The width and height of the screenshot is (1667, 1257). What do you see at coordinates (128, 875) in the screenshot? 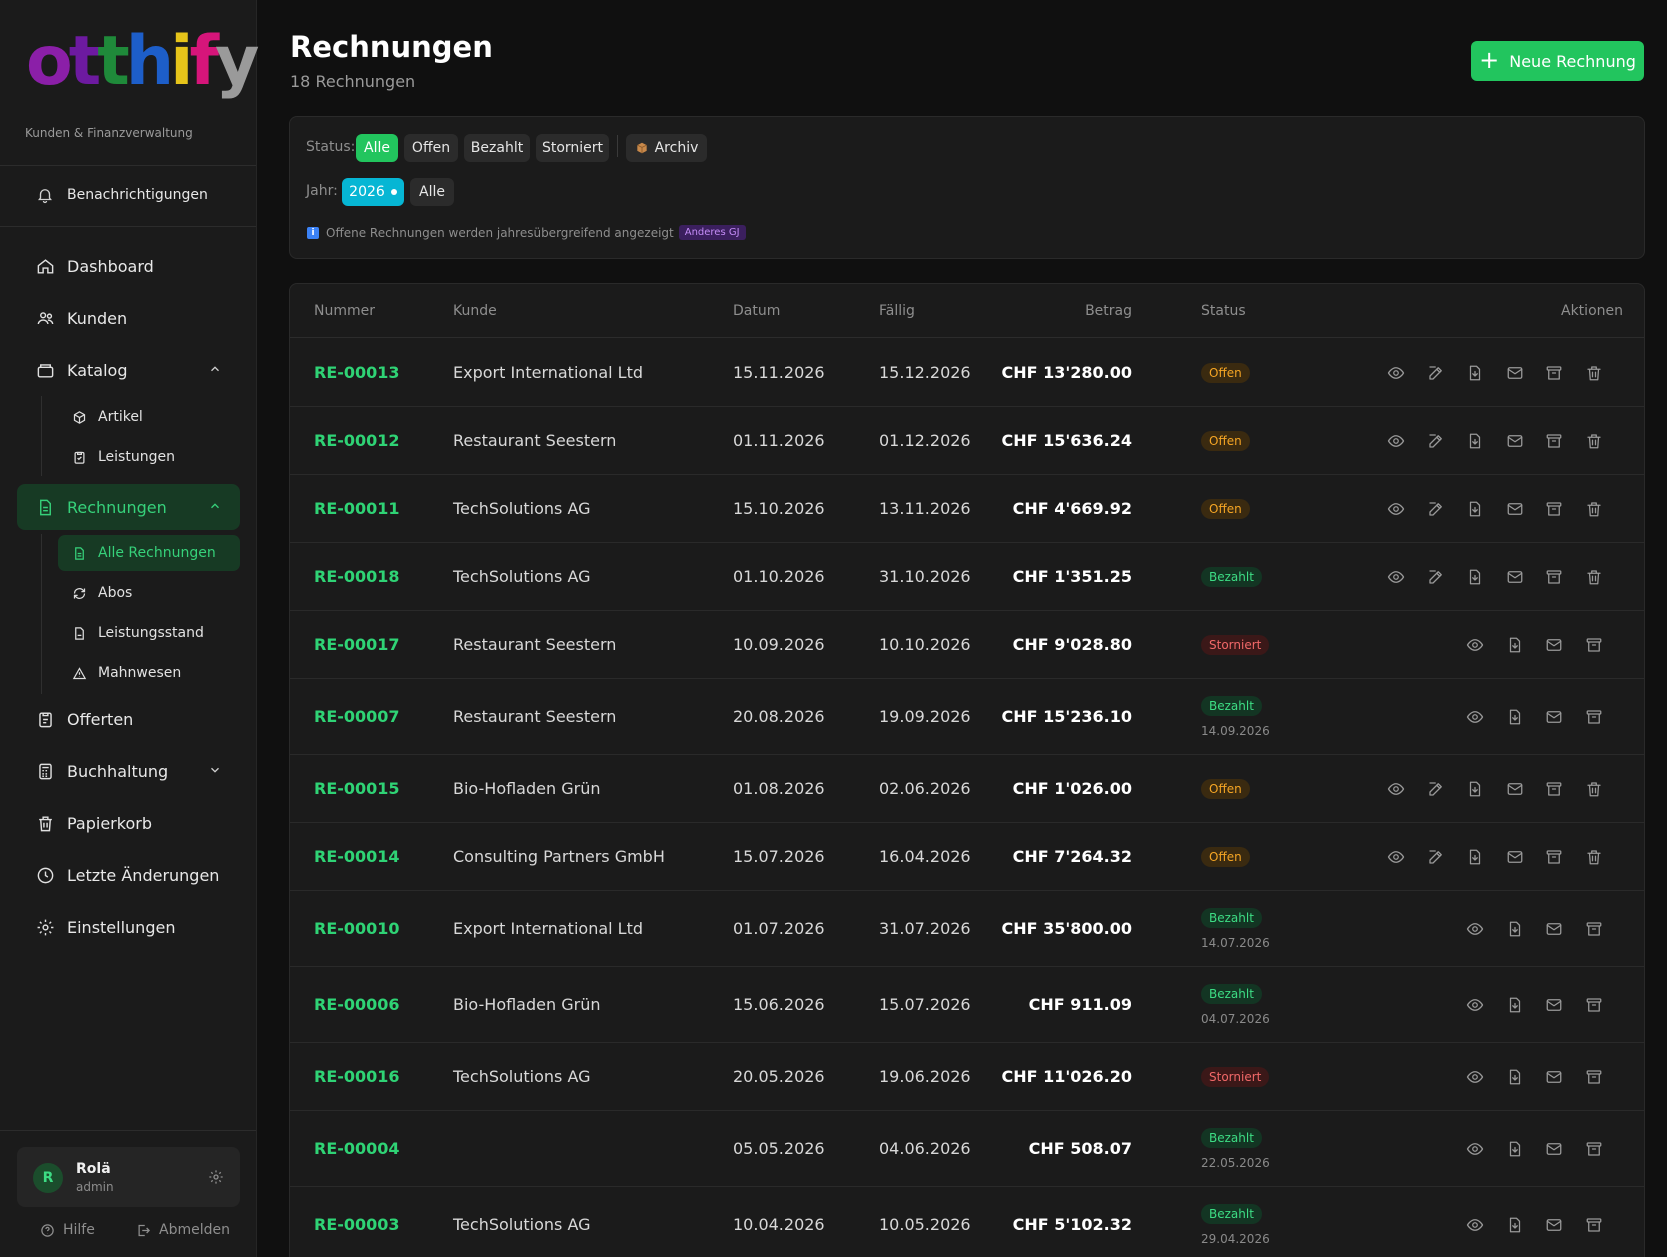
I see `sidebar-item-letzte-aenderungen: Letzte Änderungen` at bounding box center [128, 875].